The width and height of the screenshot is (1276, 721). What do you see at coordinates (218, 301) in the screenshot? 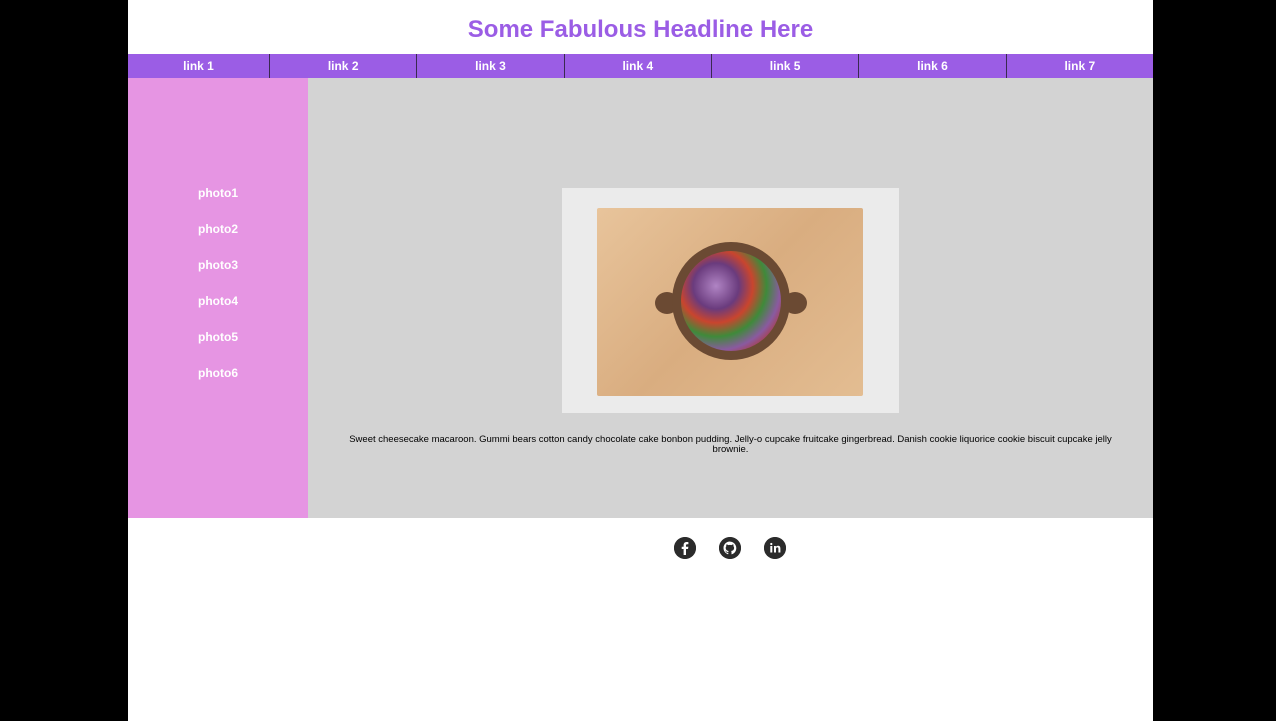
I see `sidebar-item-photo4: photo4` at bounding box center [218, 301].